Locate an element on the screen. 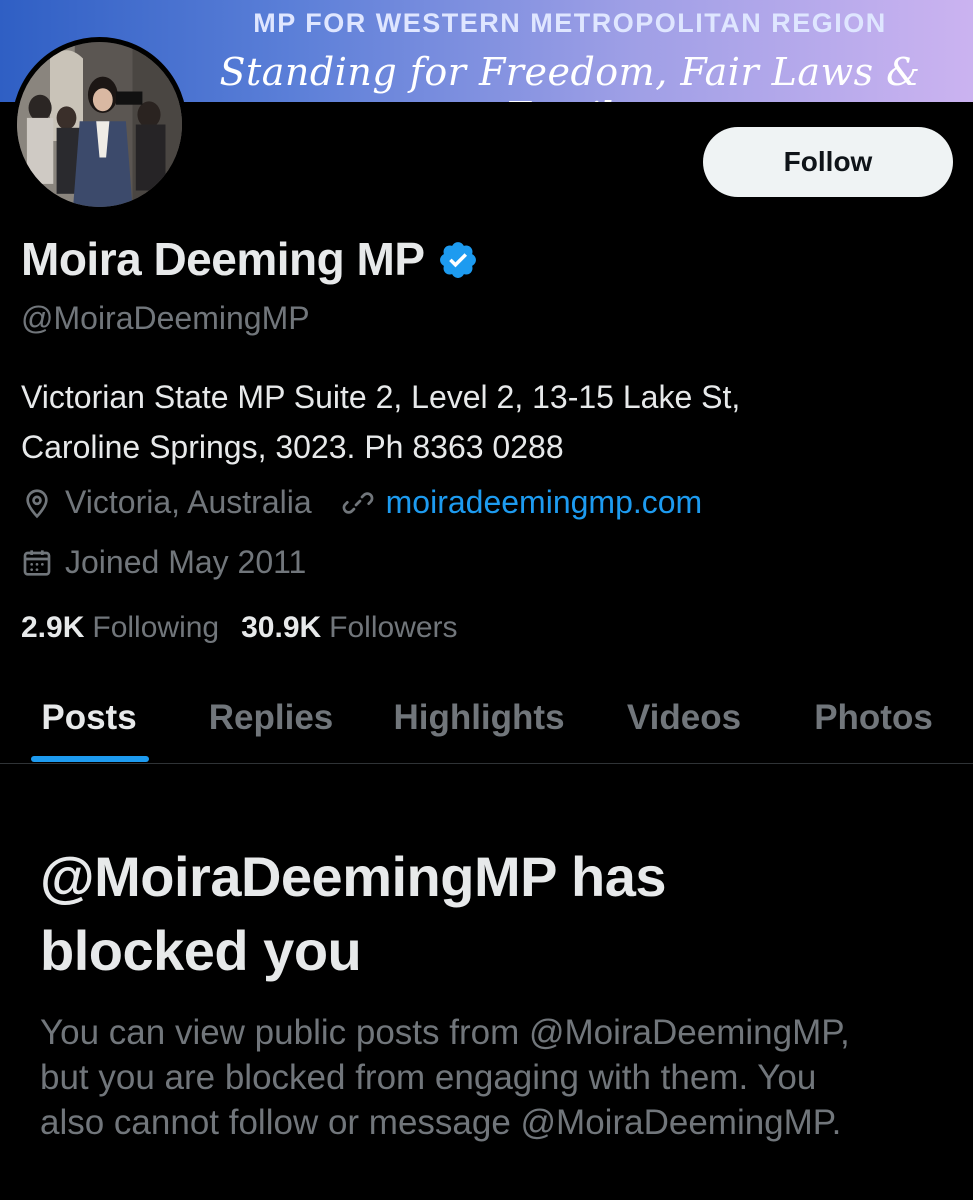 The image size is (973, 1200). avatar is located at coordinates (99, 124).